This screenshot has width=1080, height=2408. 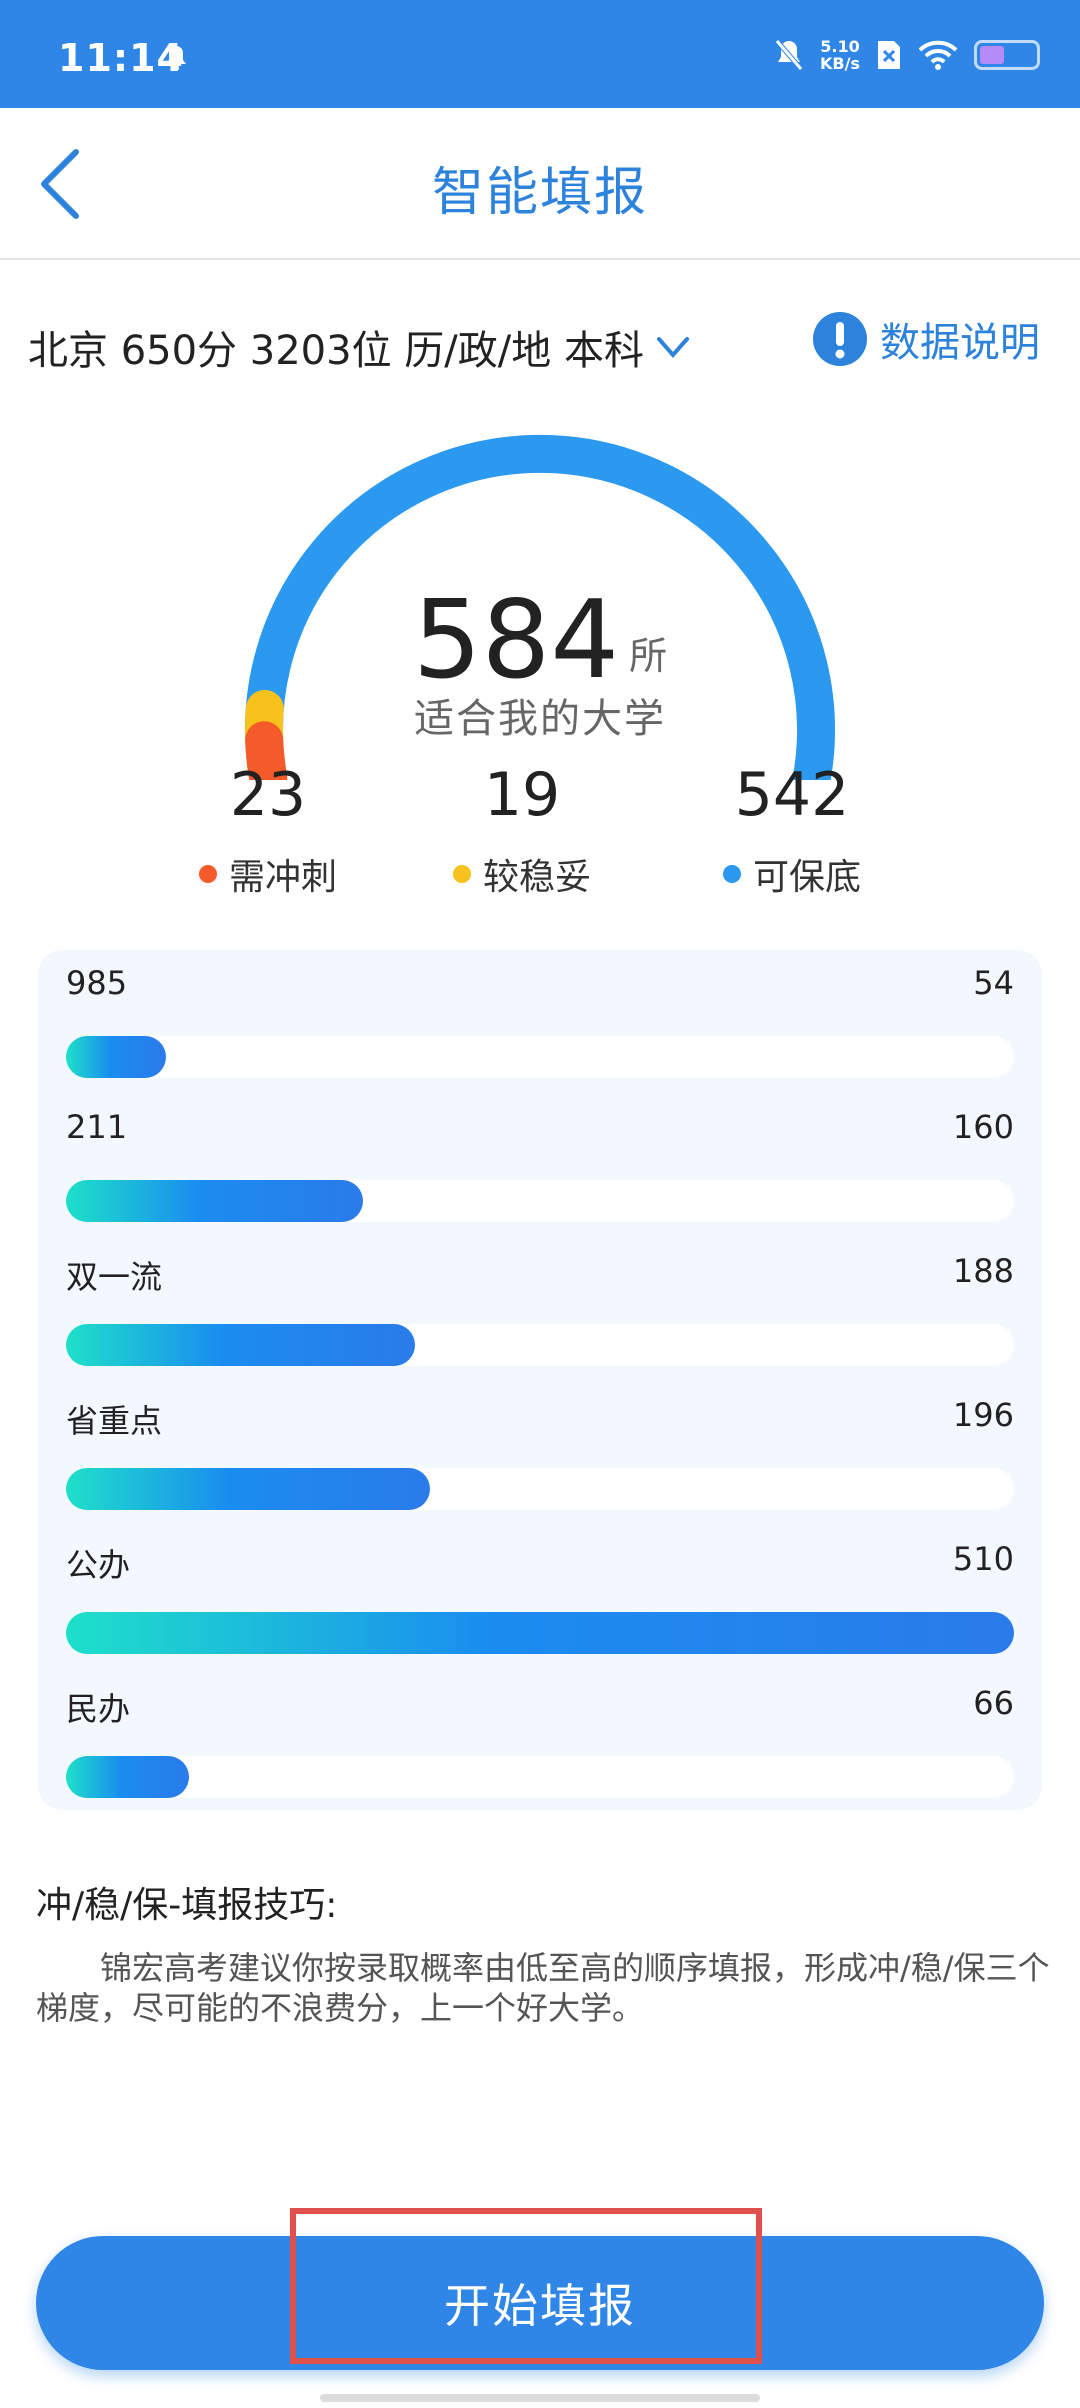 I want to click on category-row-provincial-key: 省重点 196, so click(x=540, y=1454).